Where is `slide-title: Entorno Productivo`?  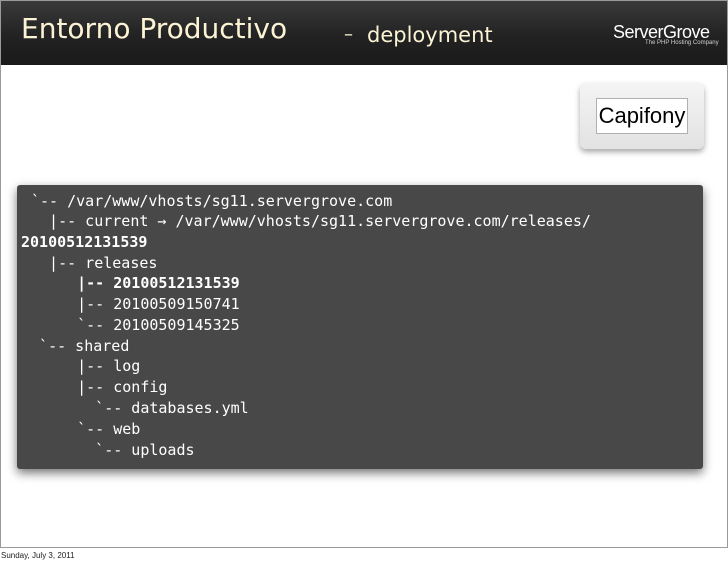
slide-title: Entorno Productivo is located at coordinates (154, 28).